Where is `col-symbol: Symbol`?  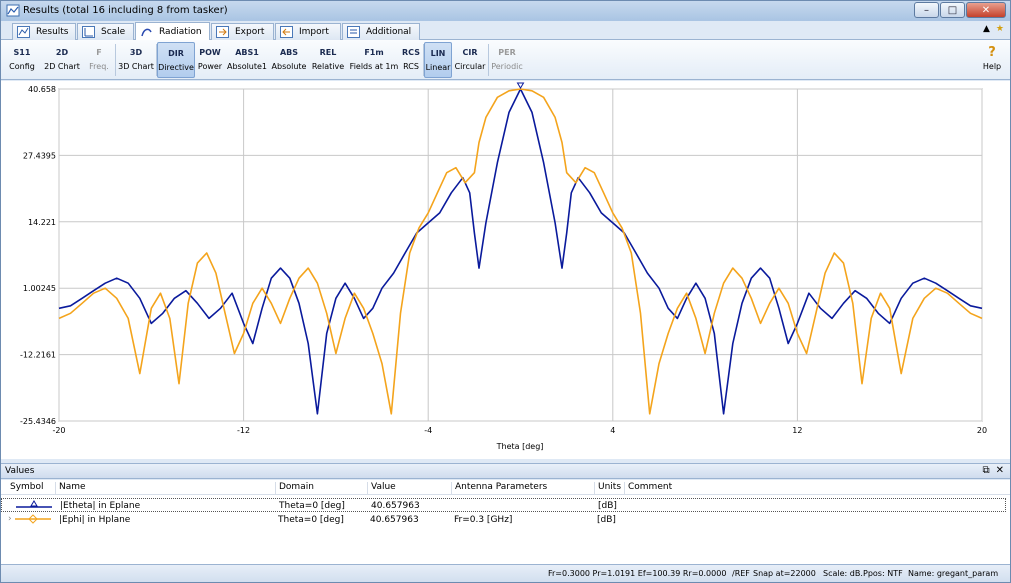 col-symbol: Symbol is located at coordinates (25, 488).